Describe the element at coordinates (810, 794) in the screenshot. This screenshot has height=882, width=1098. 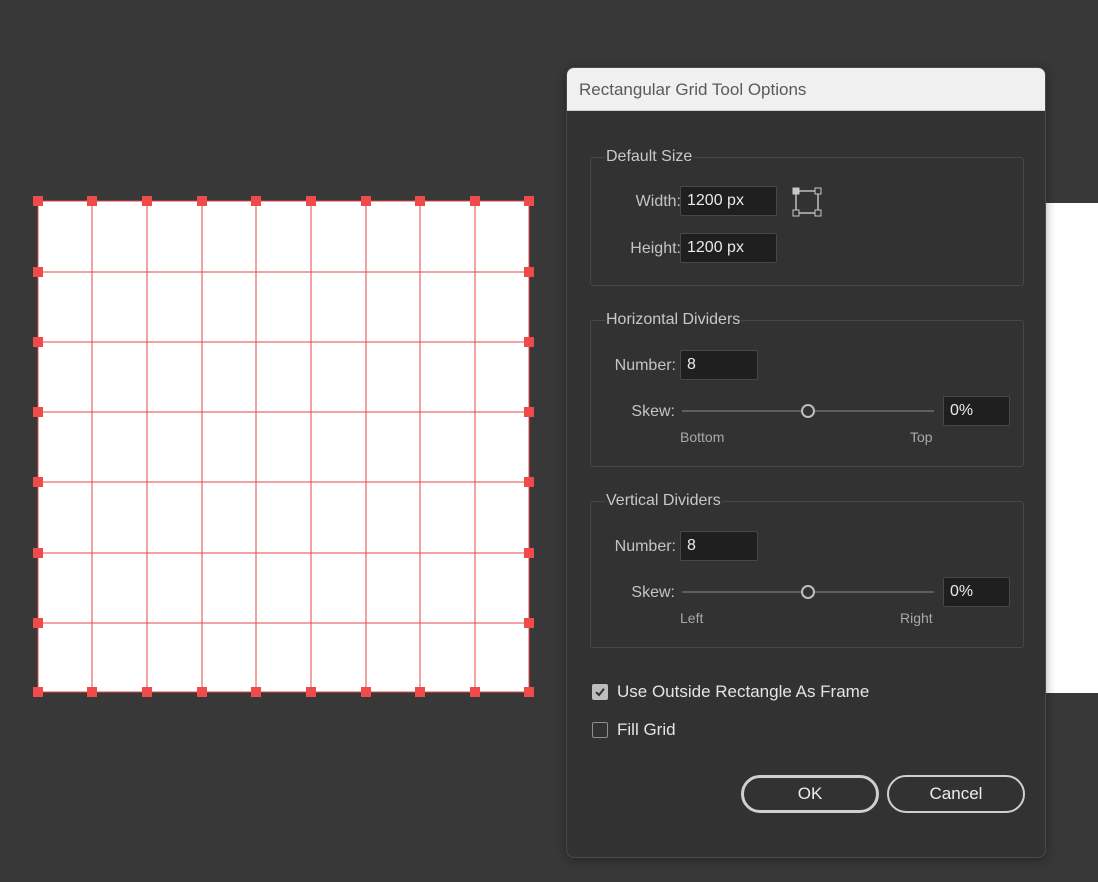
I see `ok-button: OK` at that location.